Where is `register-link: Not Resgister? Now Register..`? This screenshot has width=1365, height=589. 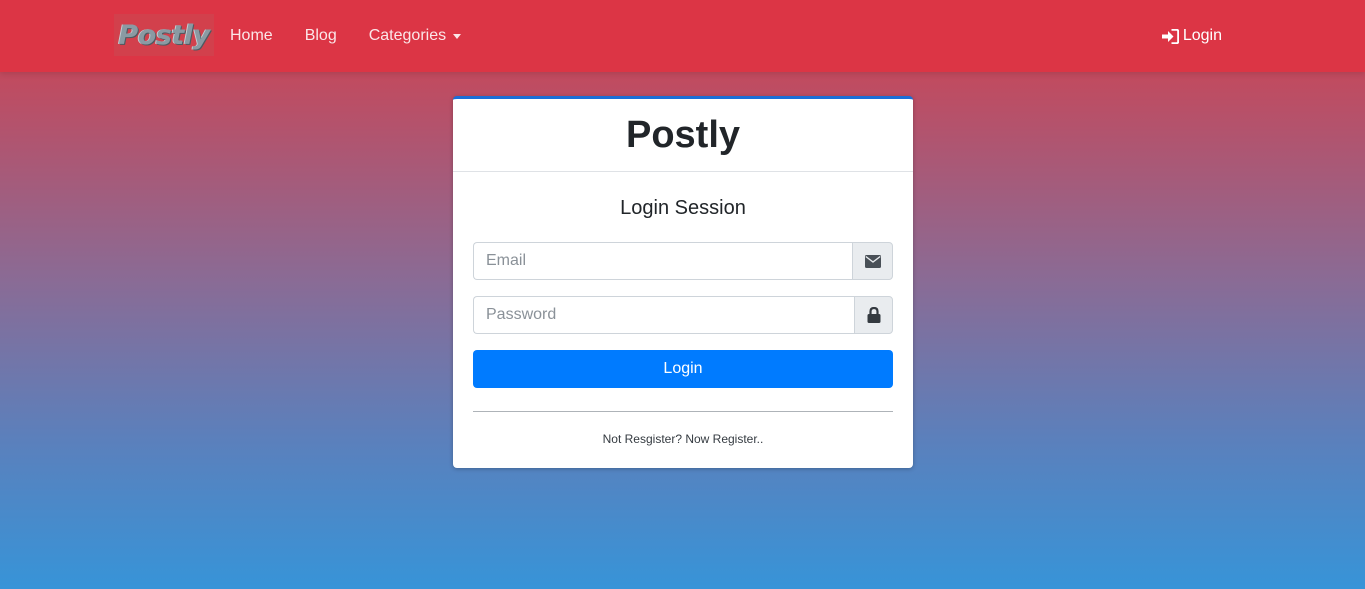 register-link: Not Resgister? Now Register.. is located at coordinates (683, 439).